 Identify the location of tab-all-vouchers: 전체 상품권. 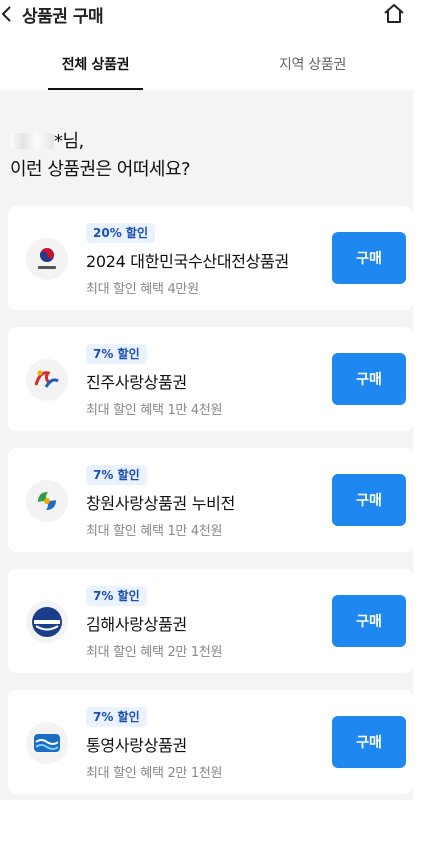
(95, 69).